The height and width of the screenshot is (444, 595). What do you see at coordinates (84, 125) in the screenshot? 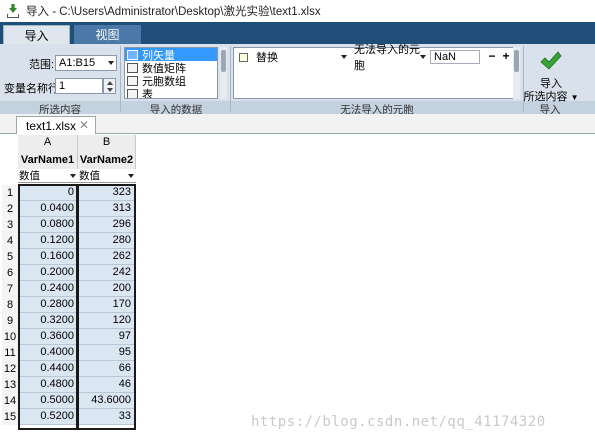
I see `close-icon: ✕` at bounding box center [84, 125].